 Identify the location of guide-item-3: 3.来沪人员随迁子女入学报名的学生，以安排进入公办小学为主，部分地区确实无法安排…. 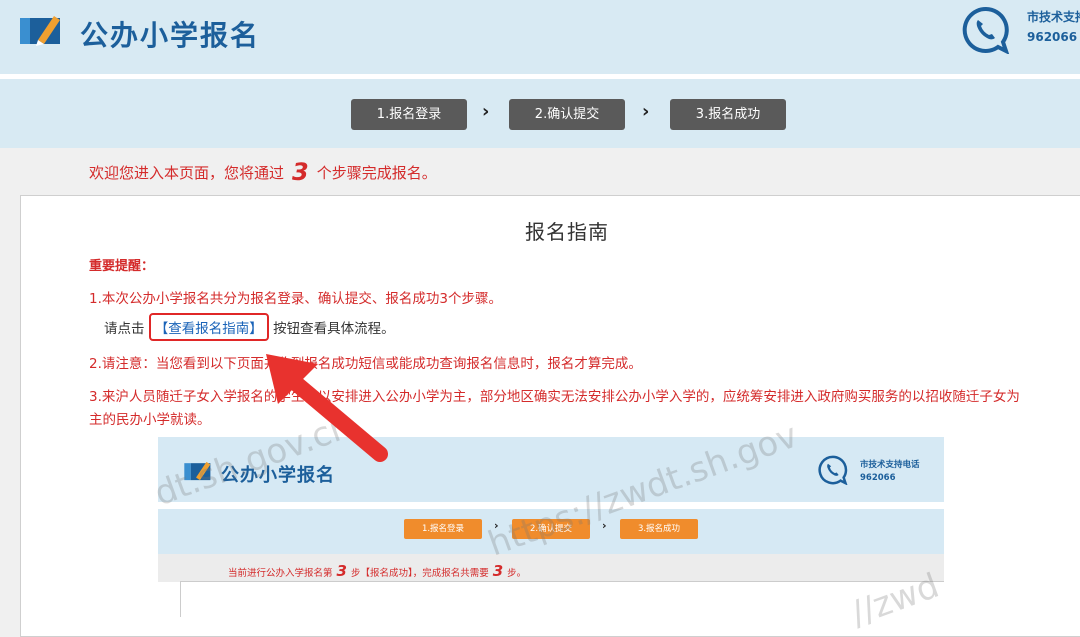
(554, 397).